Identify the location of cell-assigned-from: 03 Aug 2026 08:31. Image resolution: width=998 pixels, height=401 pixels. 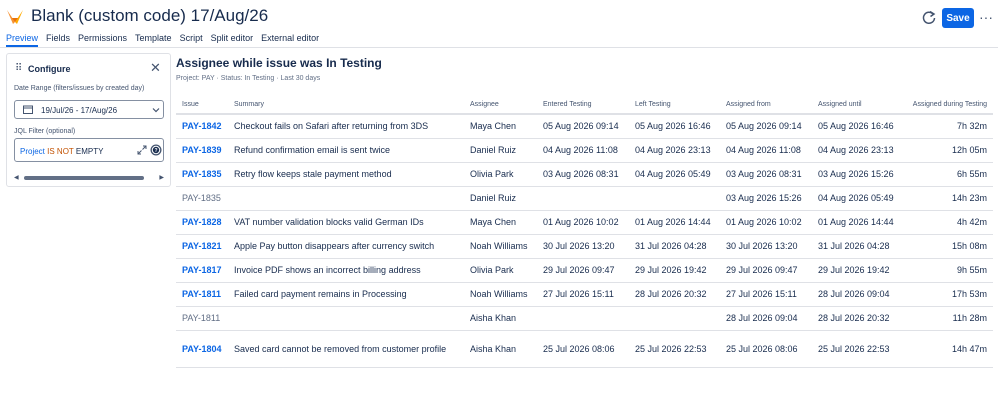
(766, 174).